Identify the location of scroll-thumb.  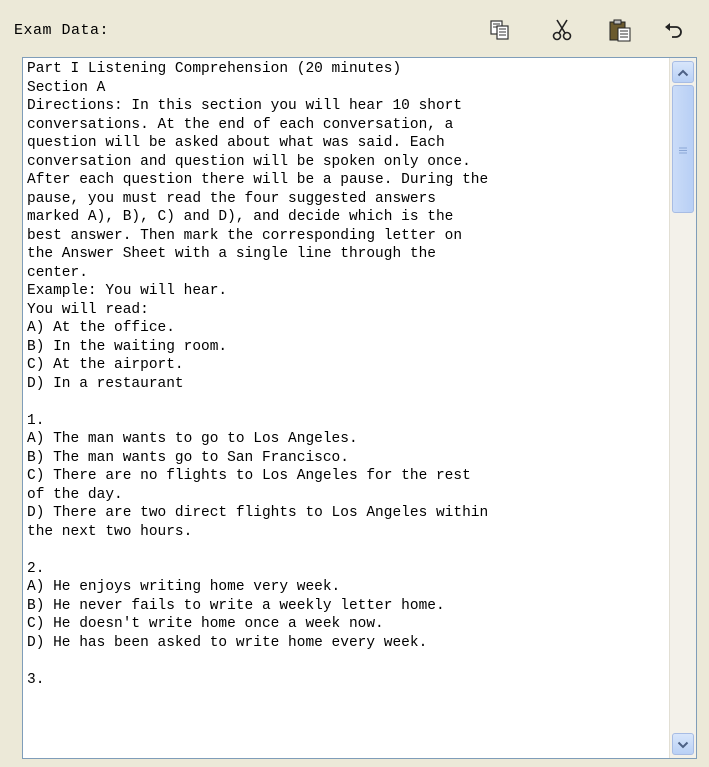
(683, 149).